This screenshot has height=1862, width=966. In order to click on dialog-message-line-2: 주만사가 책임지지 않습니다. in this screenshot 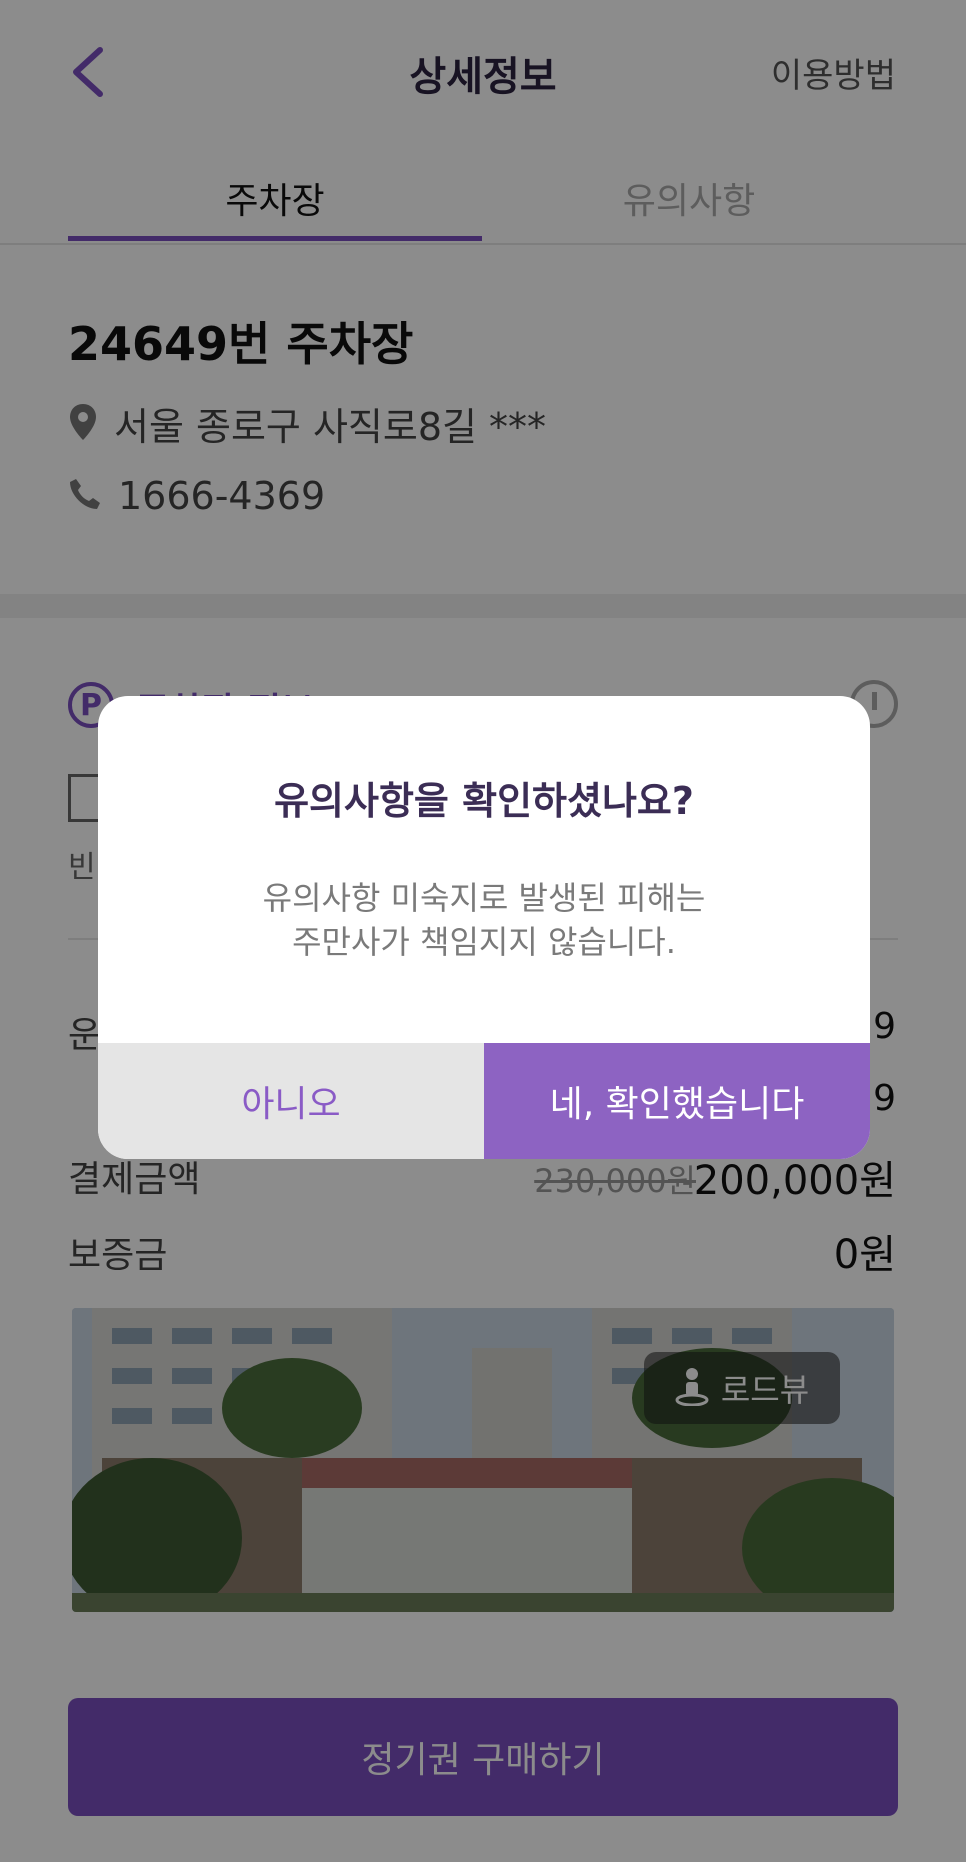, I will do `click(484, 942)`.